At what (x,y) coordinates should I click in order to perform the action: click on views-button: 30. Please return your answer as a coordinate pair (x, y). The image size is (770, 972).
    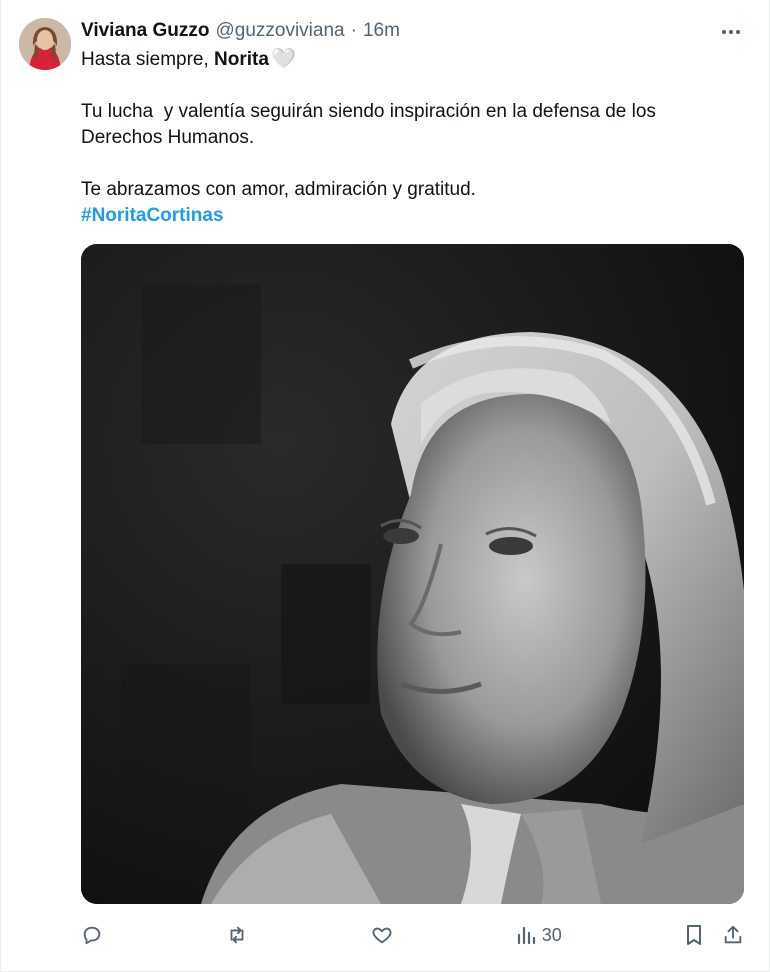
    Looking at the image, I should click on (539, 935).